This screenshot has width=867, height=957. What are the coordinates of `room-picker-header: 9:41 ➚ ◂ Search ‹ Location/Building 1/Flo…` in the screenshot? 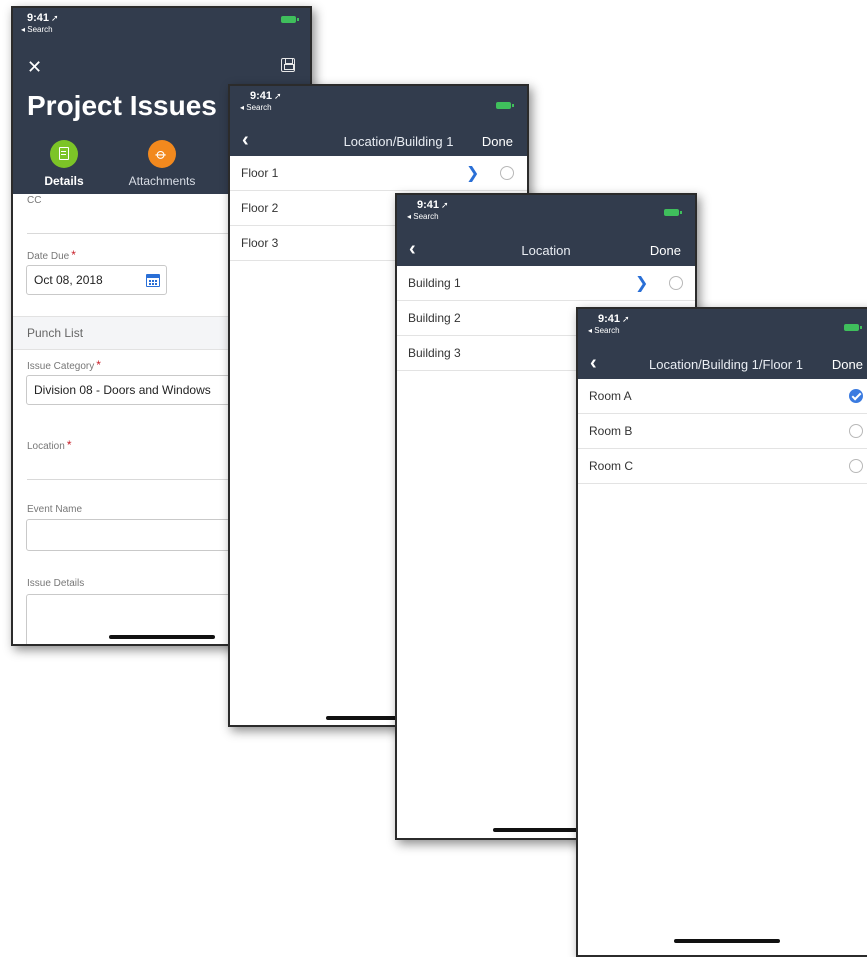 It's located at (722, 344).